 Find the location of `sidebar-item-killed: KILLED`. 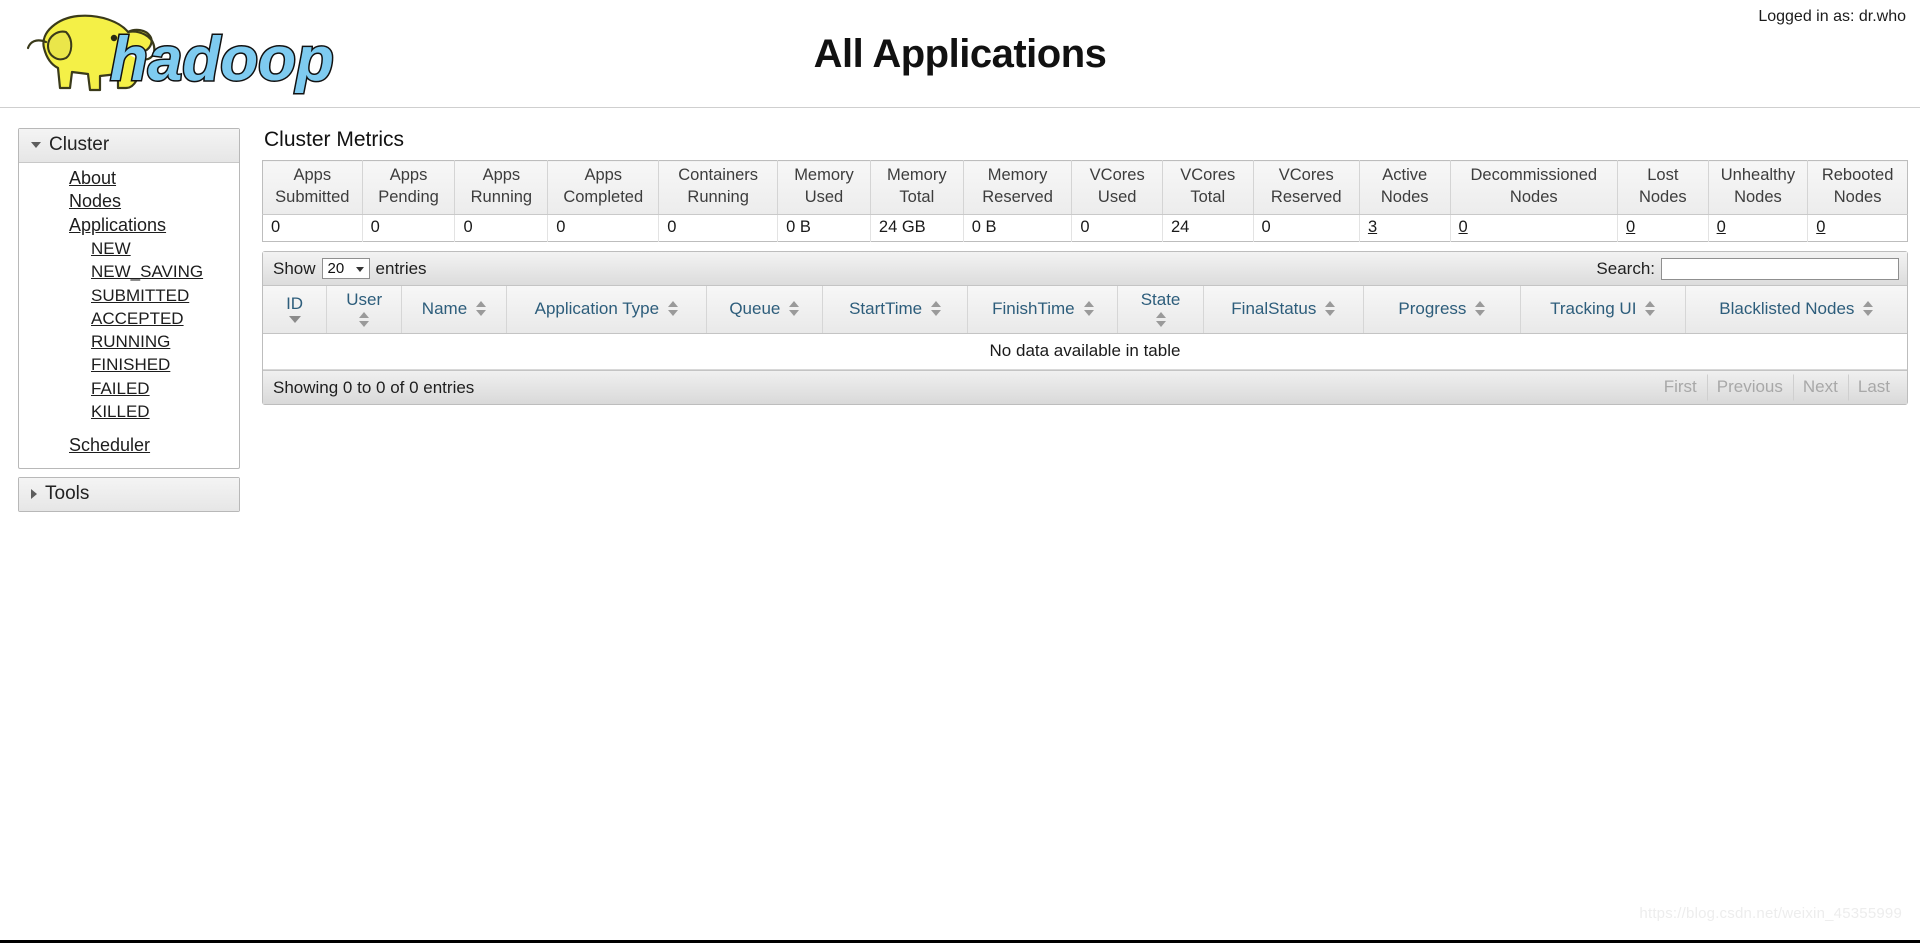

sidebar-item-killed: KILLED is located at coordinates (120, 411).